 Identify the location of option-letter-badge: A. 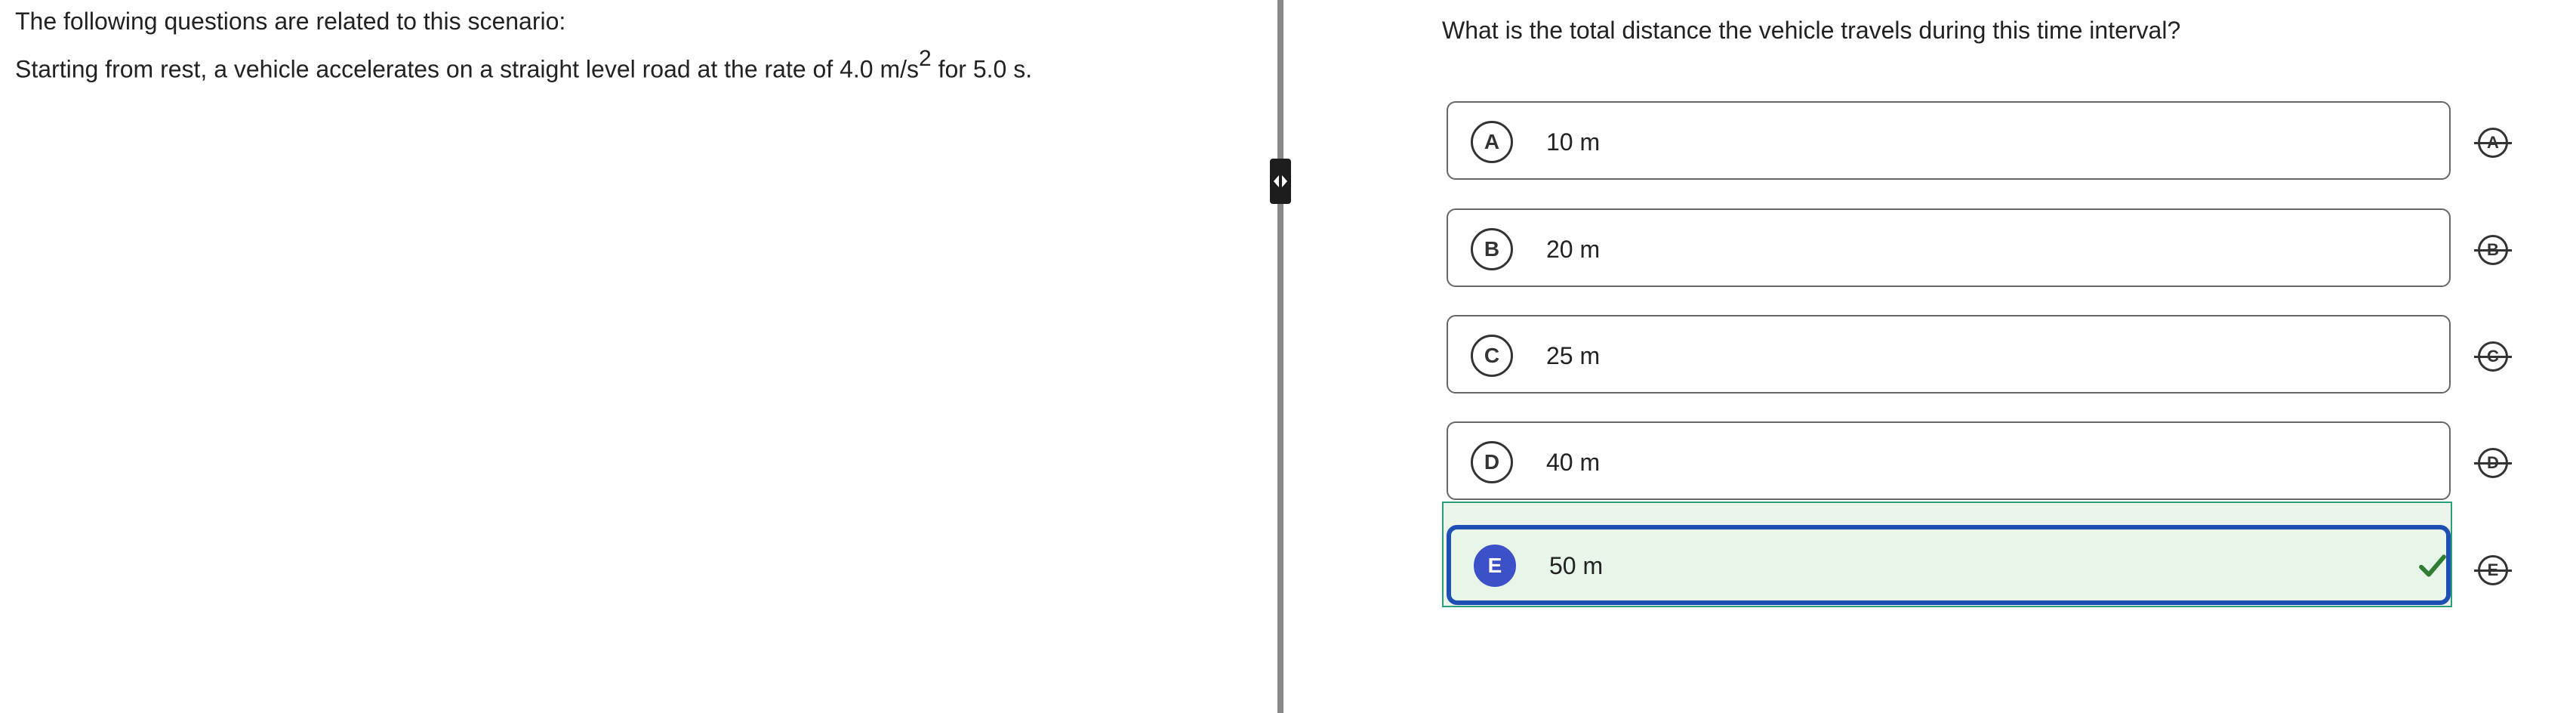
(1492, 142).